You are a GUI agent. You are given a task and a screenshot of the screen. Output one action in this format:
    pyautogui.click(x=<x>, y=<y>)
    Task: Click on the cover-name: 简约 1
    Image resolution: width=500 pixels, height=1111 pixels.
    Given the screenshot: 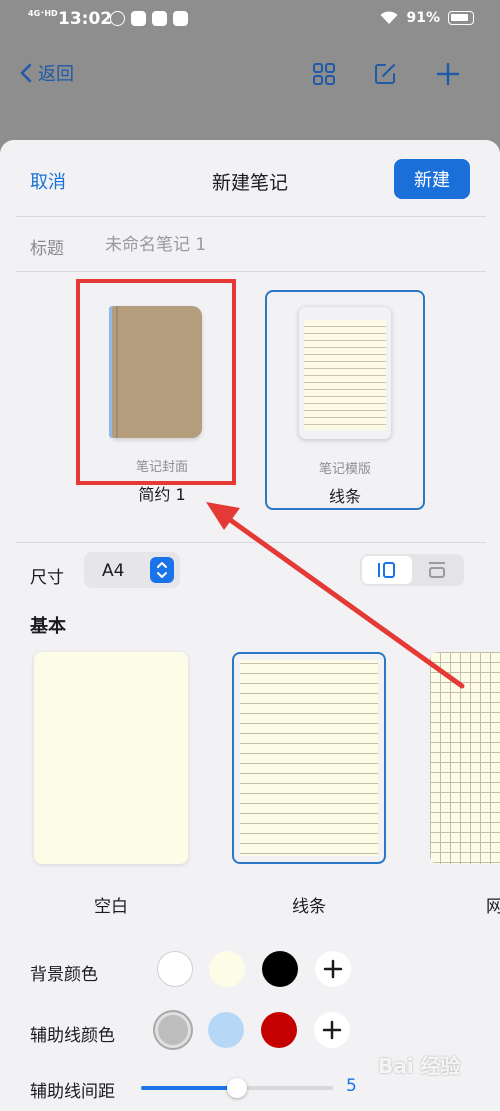 What is the action you would take?
    pyautogui.click(x=162, y=494)
    